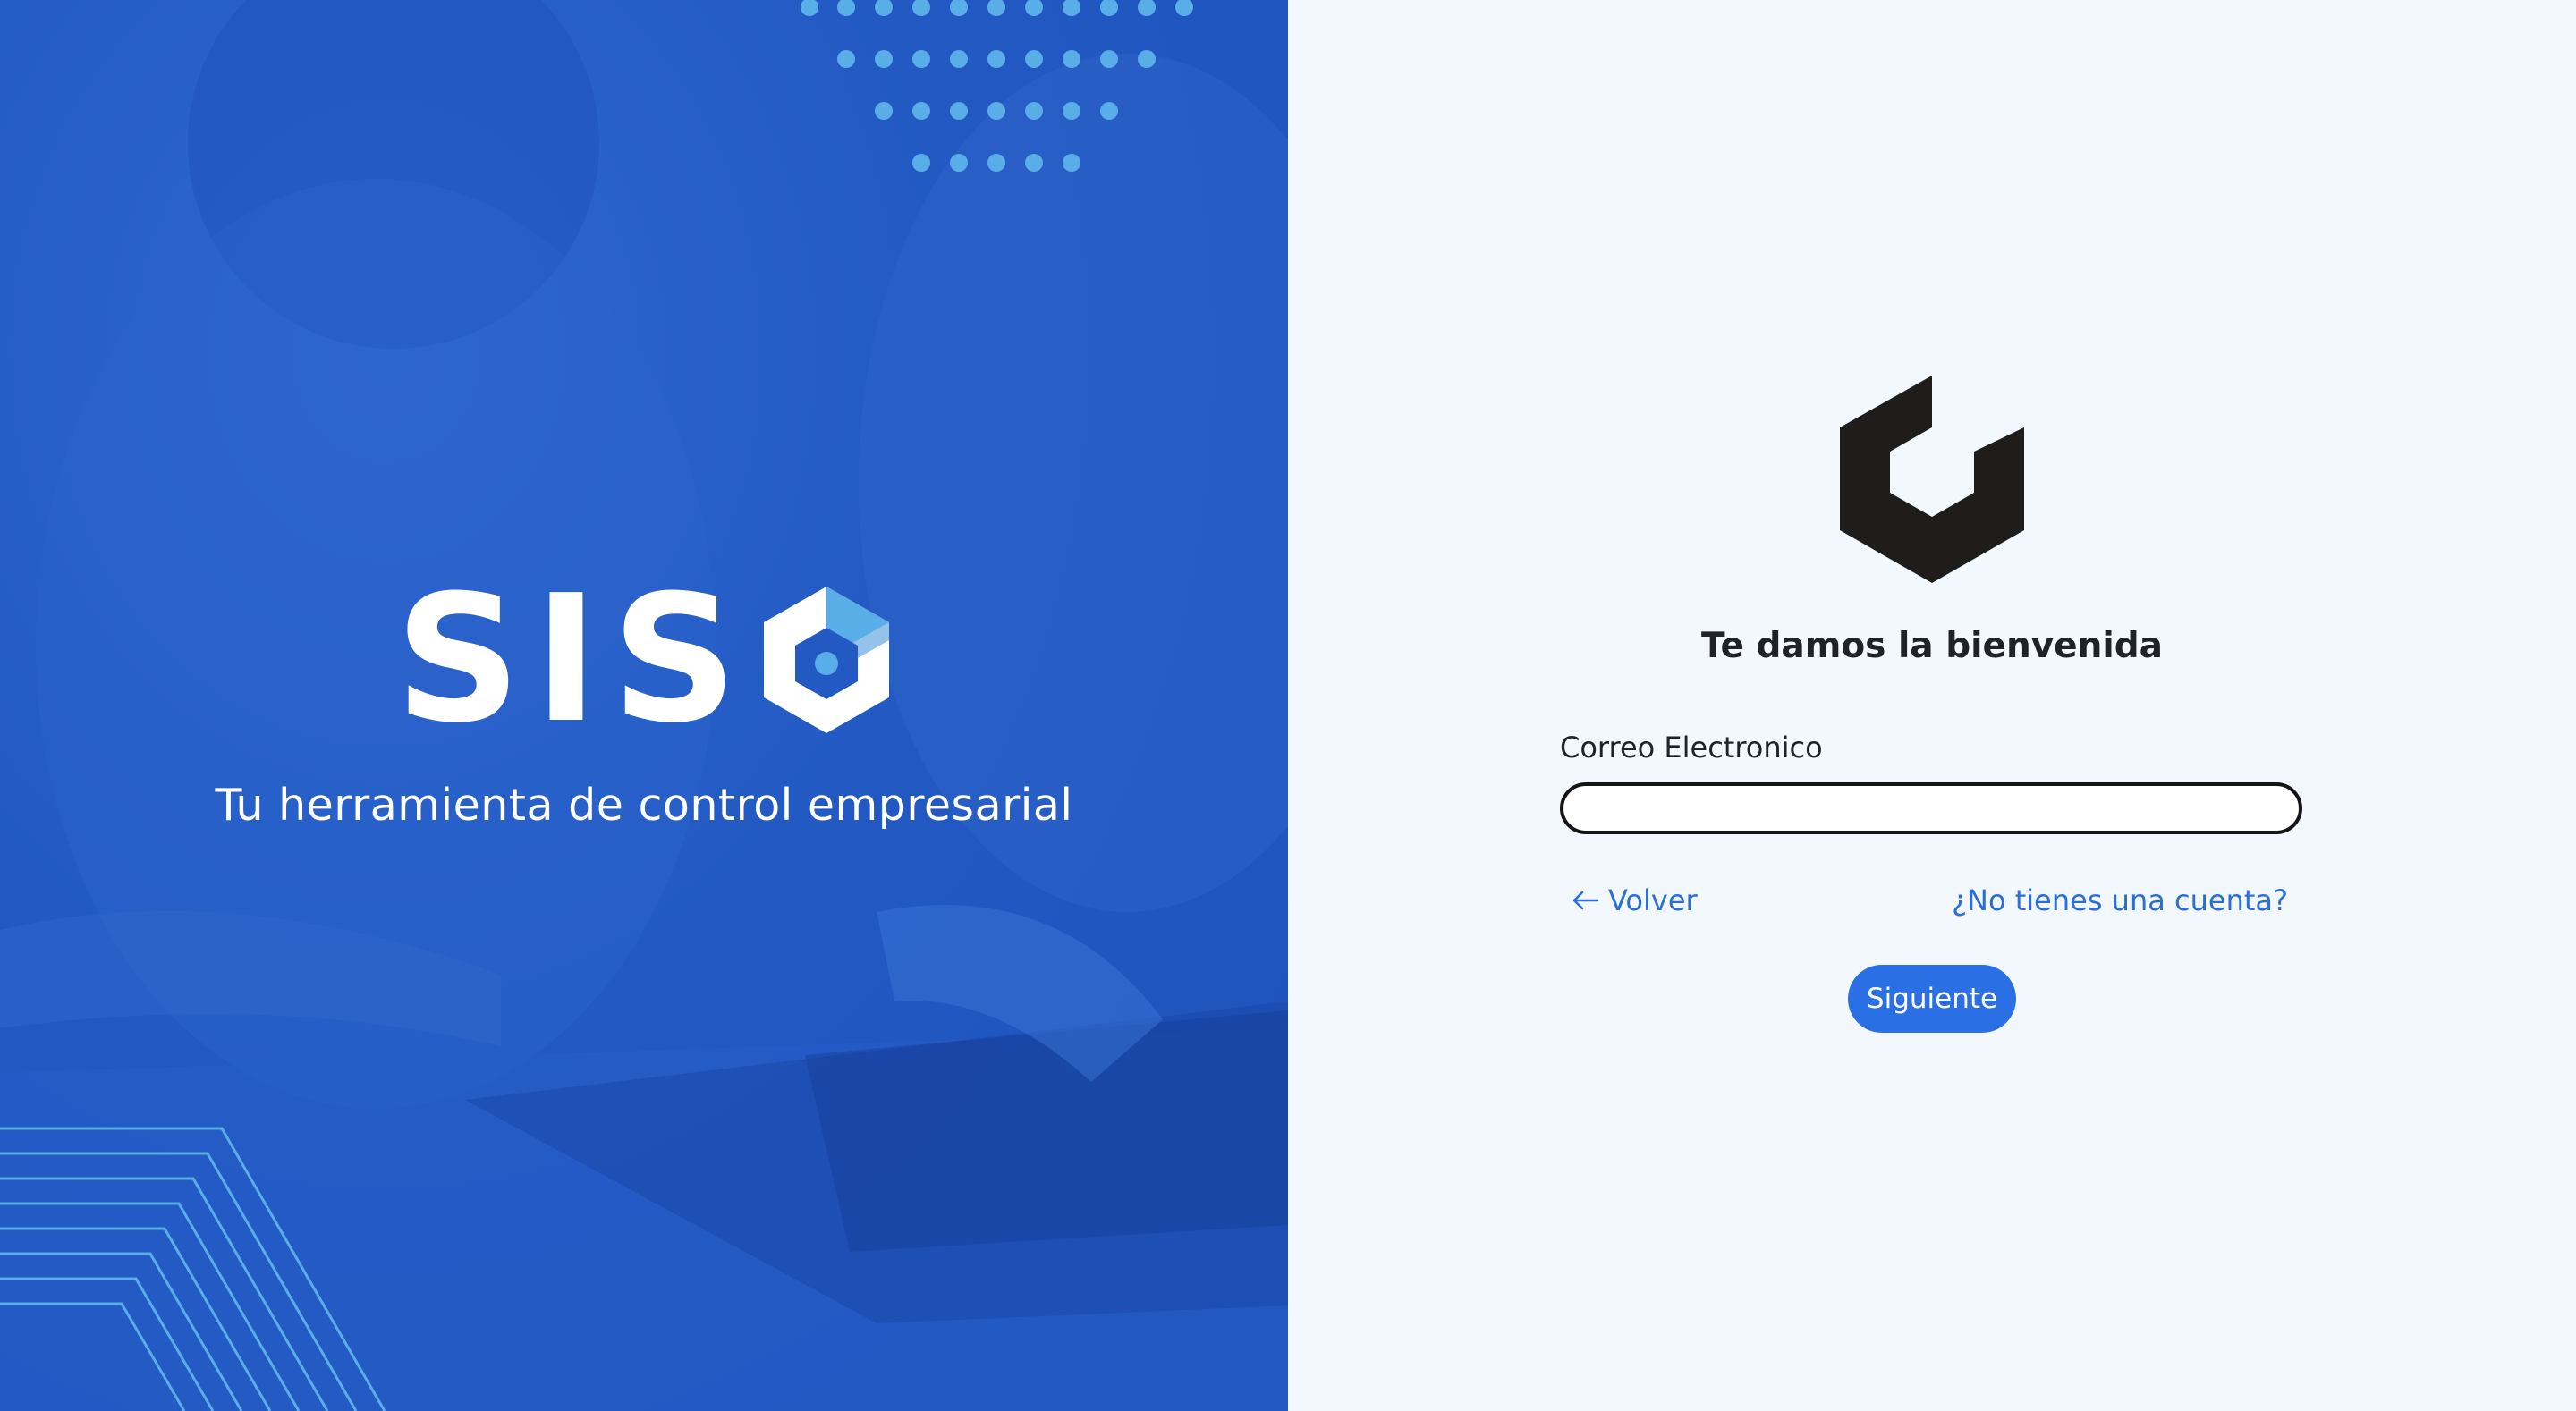  What do you see at coordinates (1932, 646) in the screenshot?
I see `welcome-title: Te damos la bienvenida` at bounding box center [1932, 646].